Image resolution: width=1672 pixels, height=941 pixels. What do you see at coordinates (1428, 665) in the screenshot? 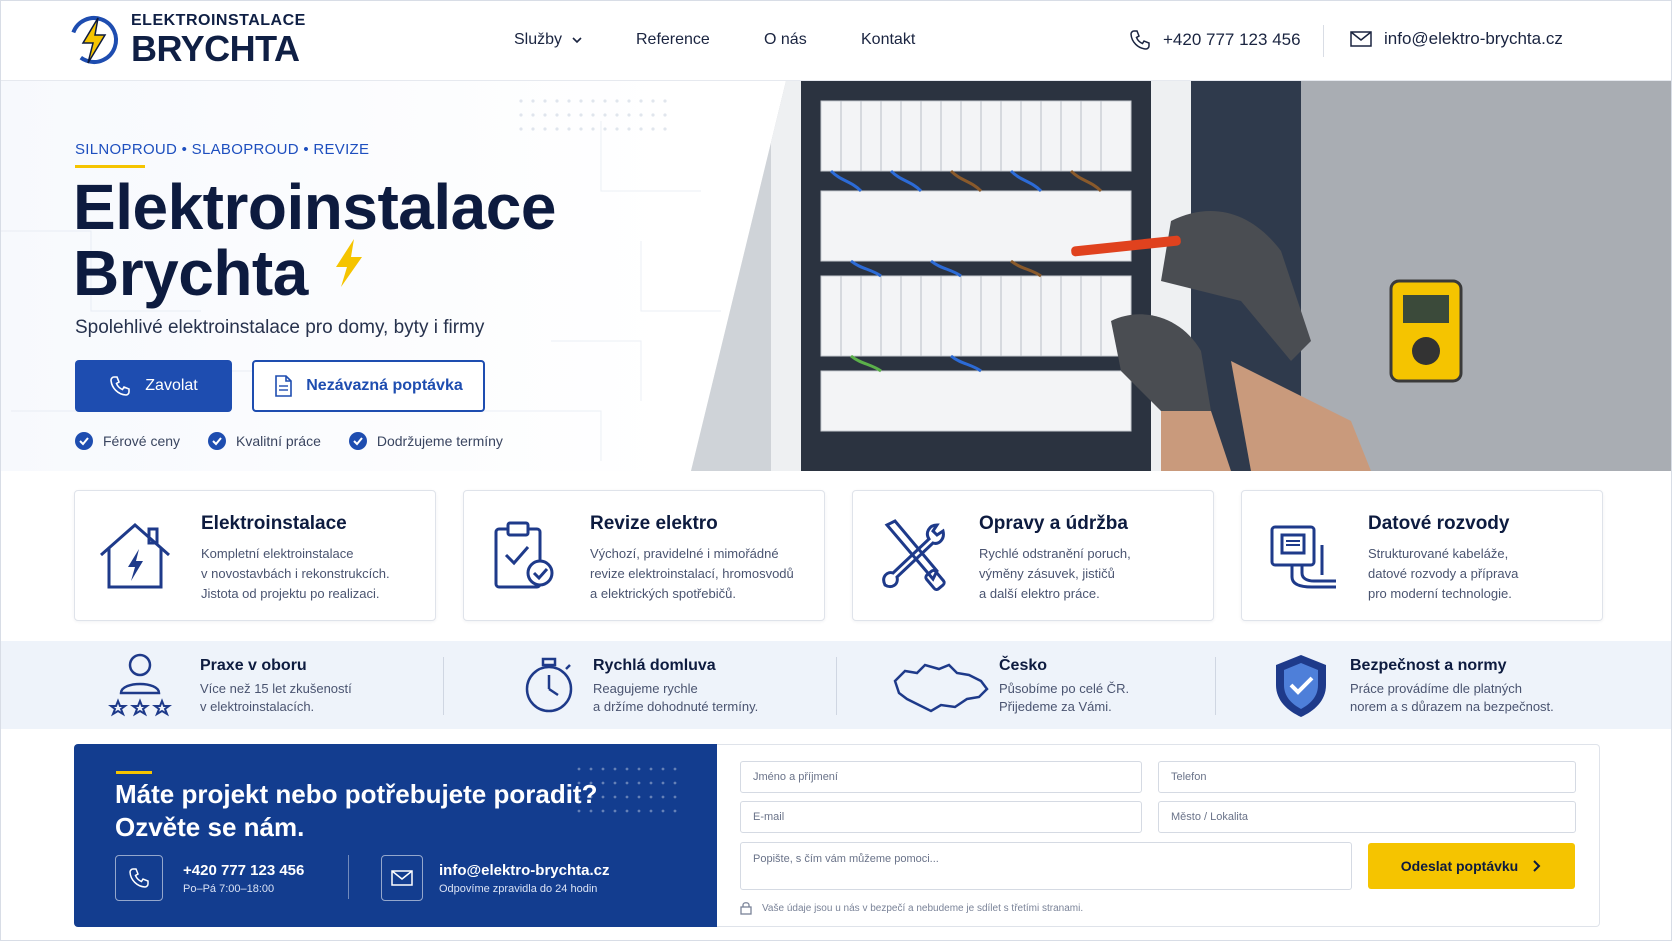
I see `feature-title: Bezpečnost a normy` at bounding box center [1428, 665].